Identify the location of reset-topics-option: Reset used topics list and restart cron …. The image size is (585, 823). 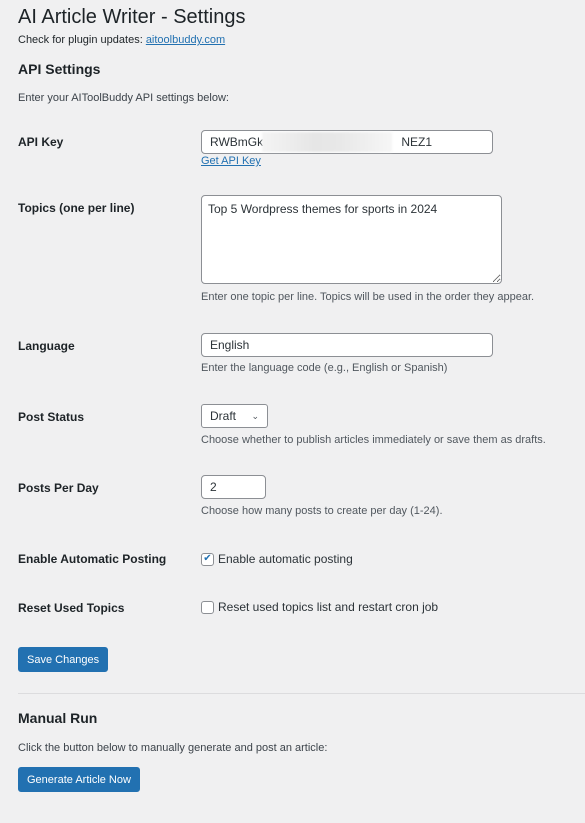
(319, 607).